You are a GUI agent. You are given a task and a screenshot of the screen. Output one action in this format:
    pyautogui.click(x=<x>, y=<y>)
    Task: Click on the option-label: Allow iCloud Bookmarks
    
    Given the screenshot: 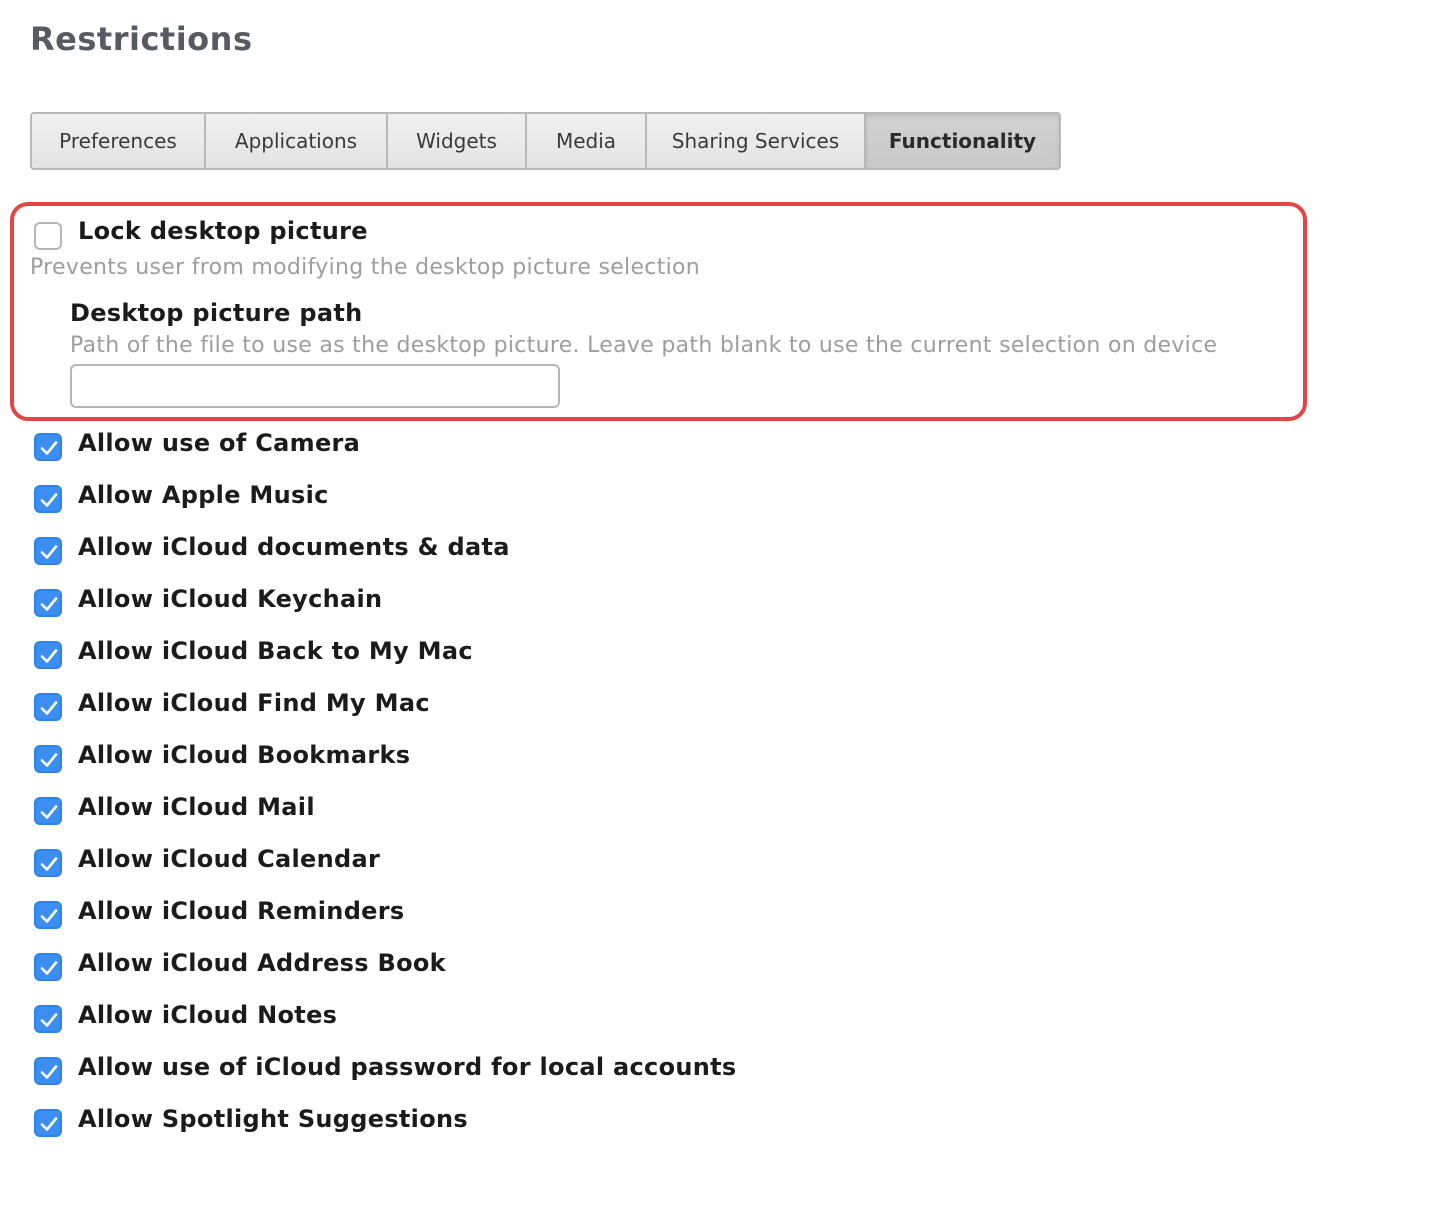 What is the action you would take?
    pyautogui.click(x=244, y=755)
    